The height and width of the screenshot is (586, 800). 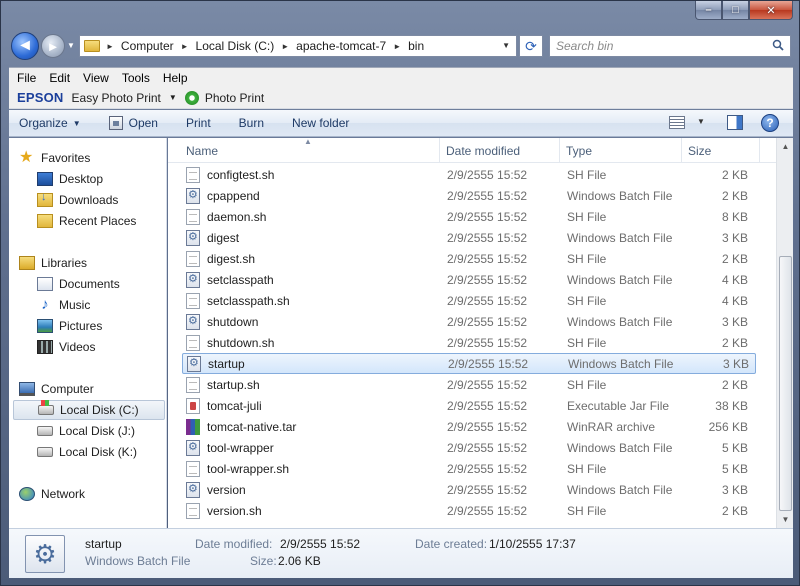 What do you see at coordinates (416, 46) in the screenshot?
I see `breadcrumb-bin: bin` at bounding box center [416, 46].